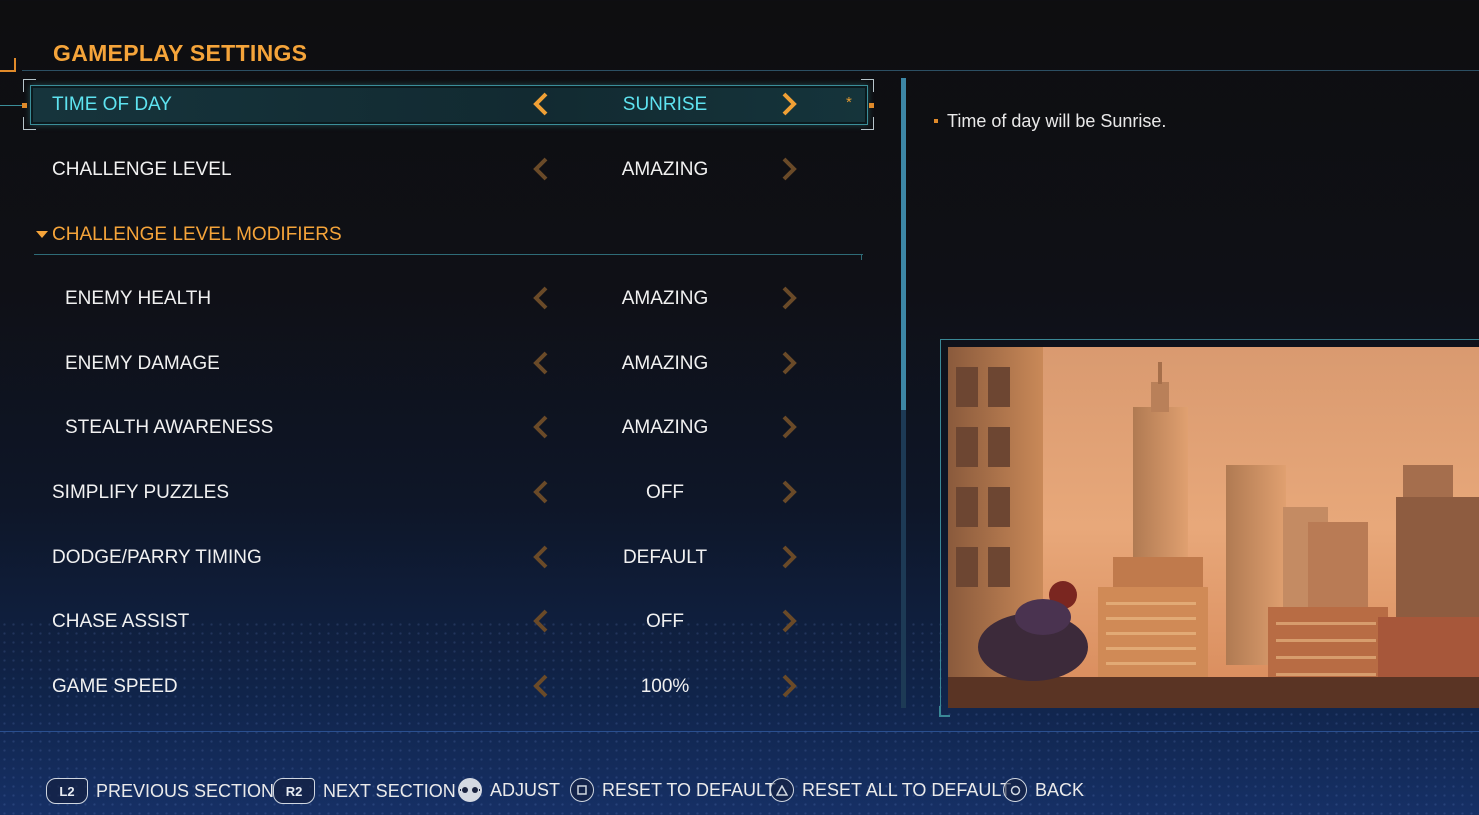 The image size is (1479, 815). Describe the element at coordinates (907, 789) in the screenshot. I see `hint-label: RESET ALL TO DEFAULT` at that location.